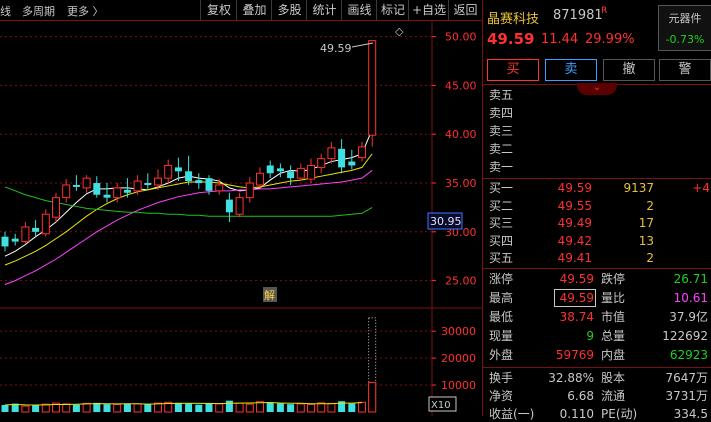  I want to click on volume-axis: 30000 20000 10000, so click(454, 358).